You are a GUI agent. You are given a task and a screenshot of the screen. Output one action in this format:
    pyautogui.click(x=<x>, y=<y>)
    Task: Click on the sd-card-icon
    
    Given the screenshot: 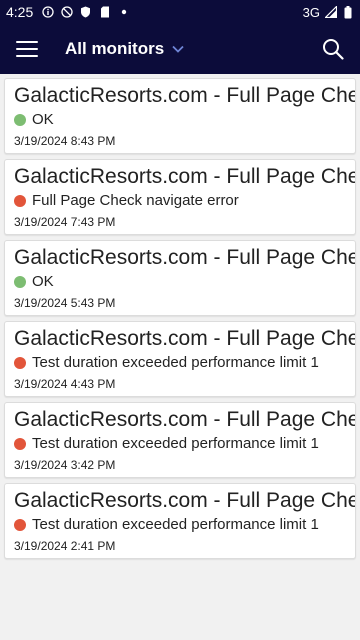 What is the action you would take?
    pyautogui.click(x=104, y=12)
    